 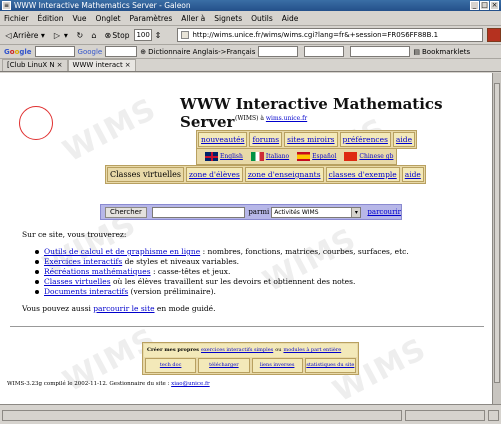 I want to click on create-module-link: modules à part entière, so click(x=312, y=350).